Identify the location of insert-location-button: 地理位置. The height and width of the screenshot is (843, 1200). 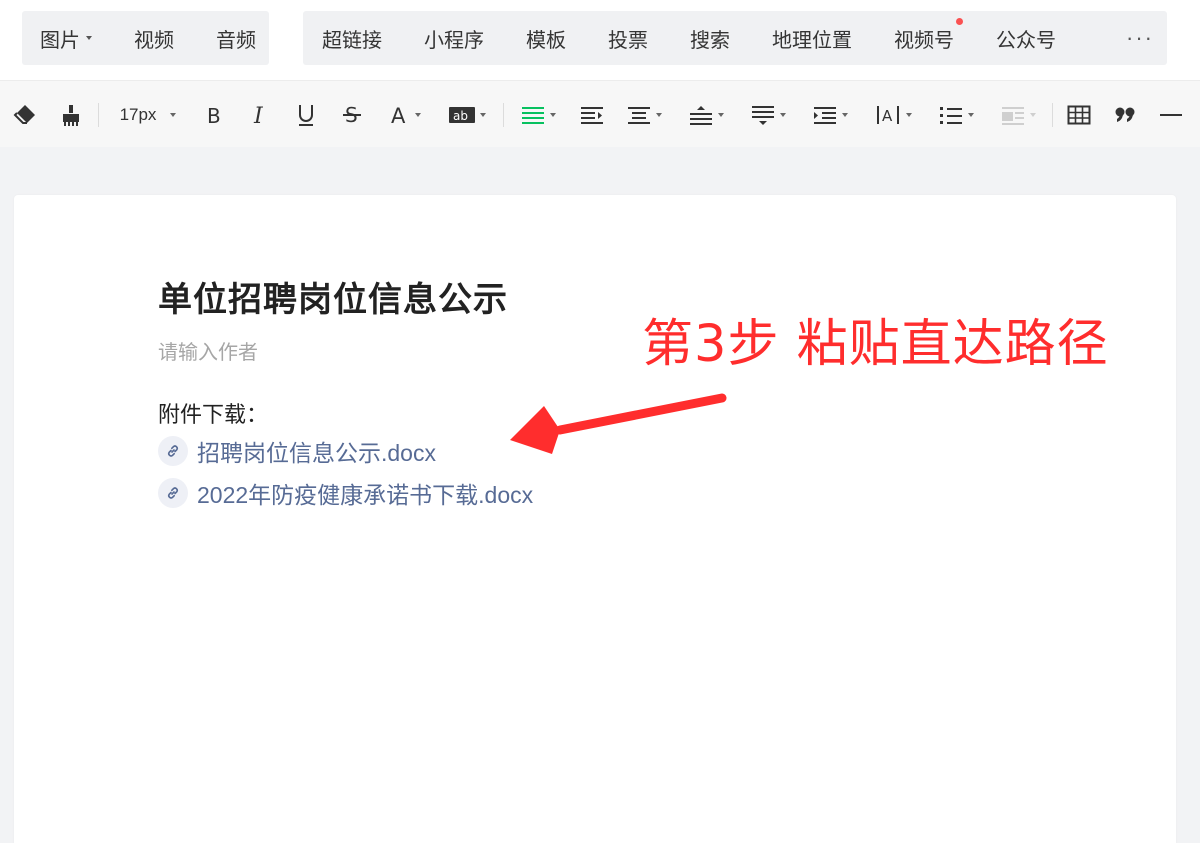
(812, 38).